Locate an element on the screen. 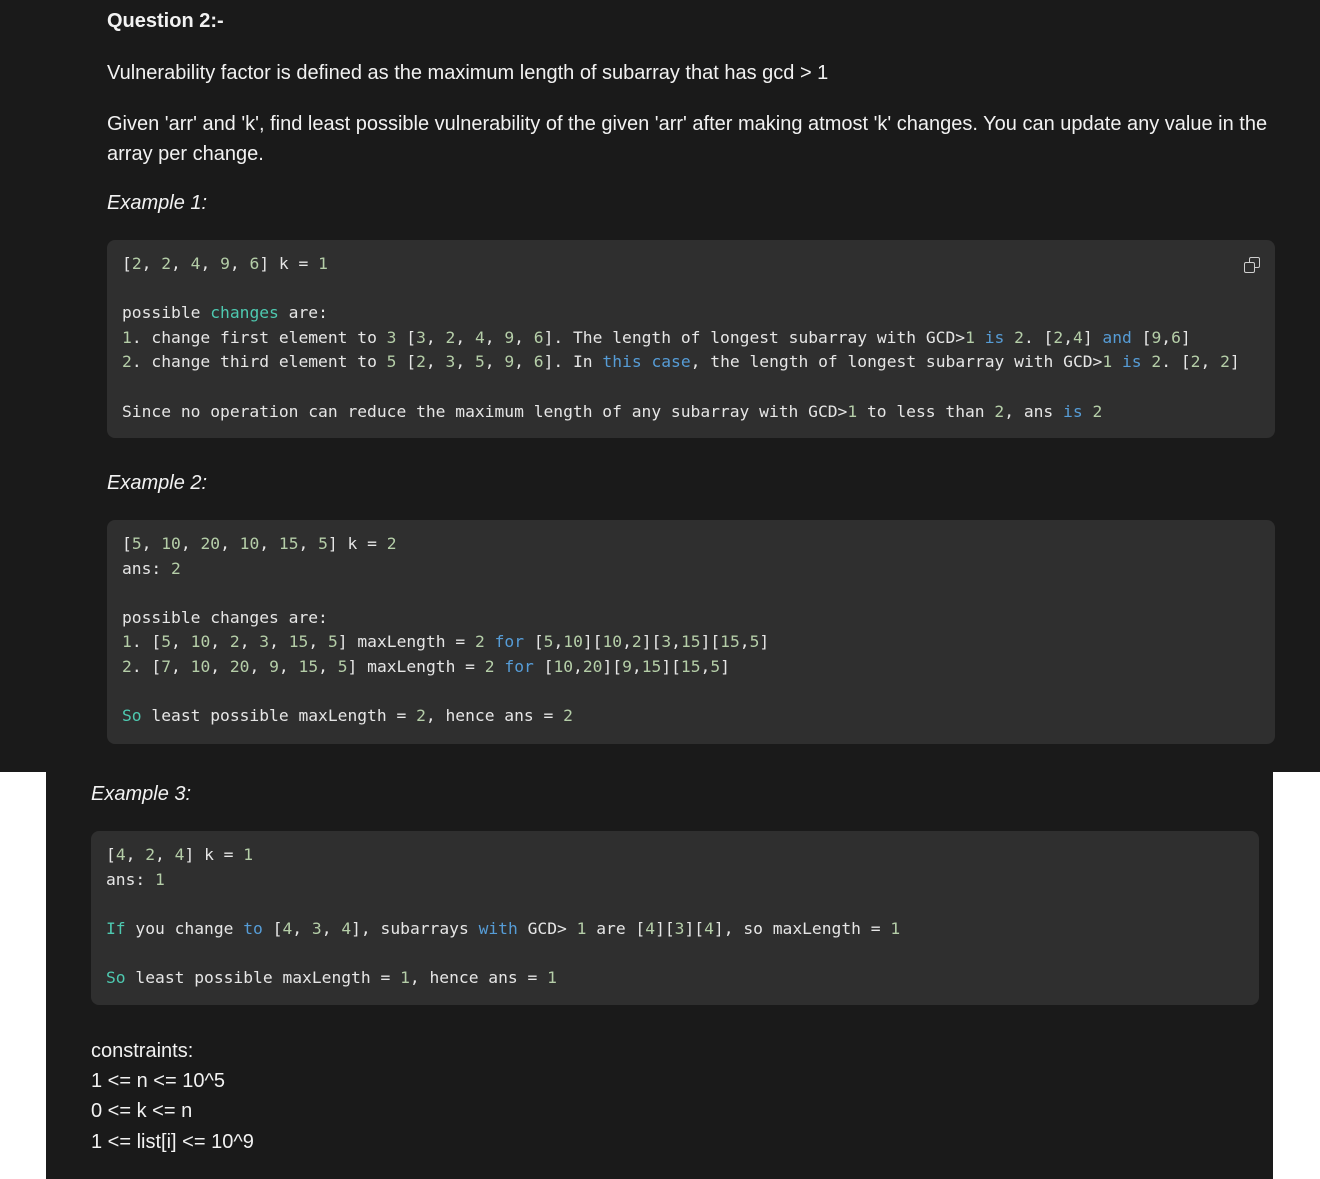 This screenshot has width=1320, height=1179. question-title: Question 2:- is located at coordinates (165, 21).